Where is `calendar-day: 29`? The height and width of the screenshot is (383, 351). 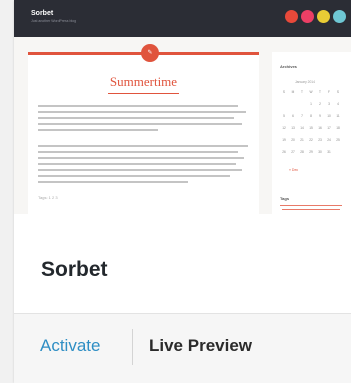
calendar-day: 29 is located at coordinates (311, 152).